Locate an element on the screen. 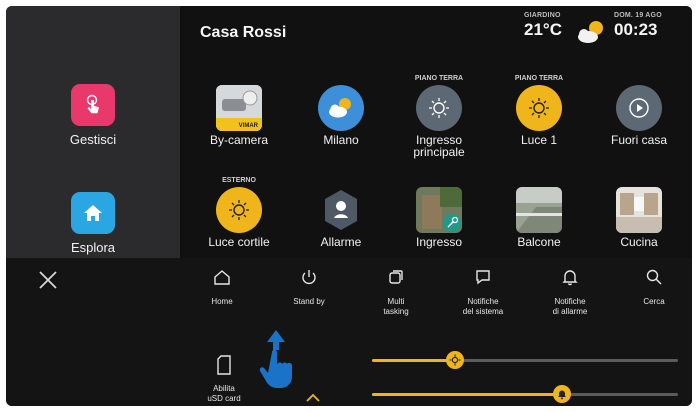  kitchen-photo is located at coordinates (639, 210).